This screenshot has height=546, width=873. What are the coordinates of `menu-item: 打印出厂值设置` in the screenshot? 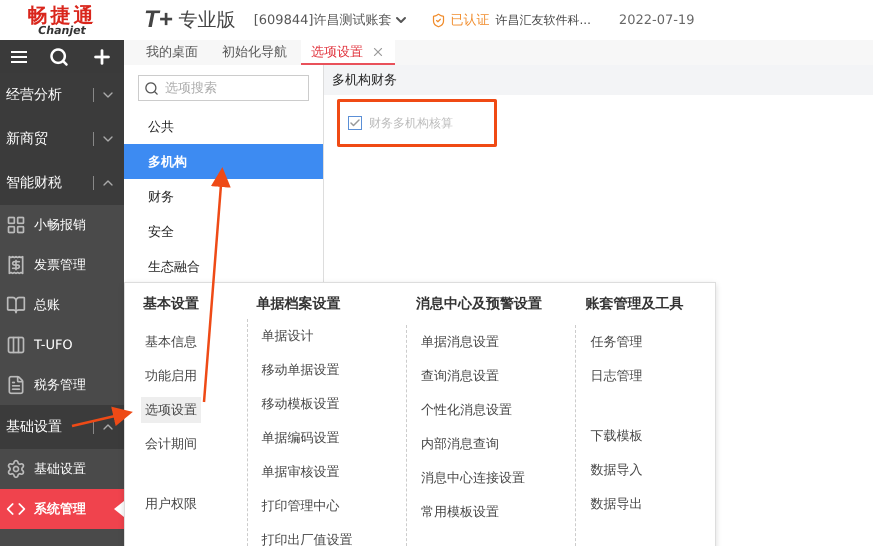 It's located at (307, 536).